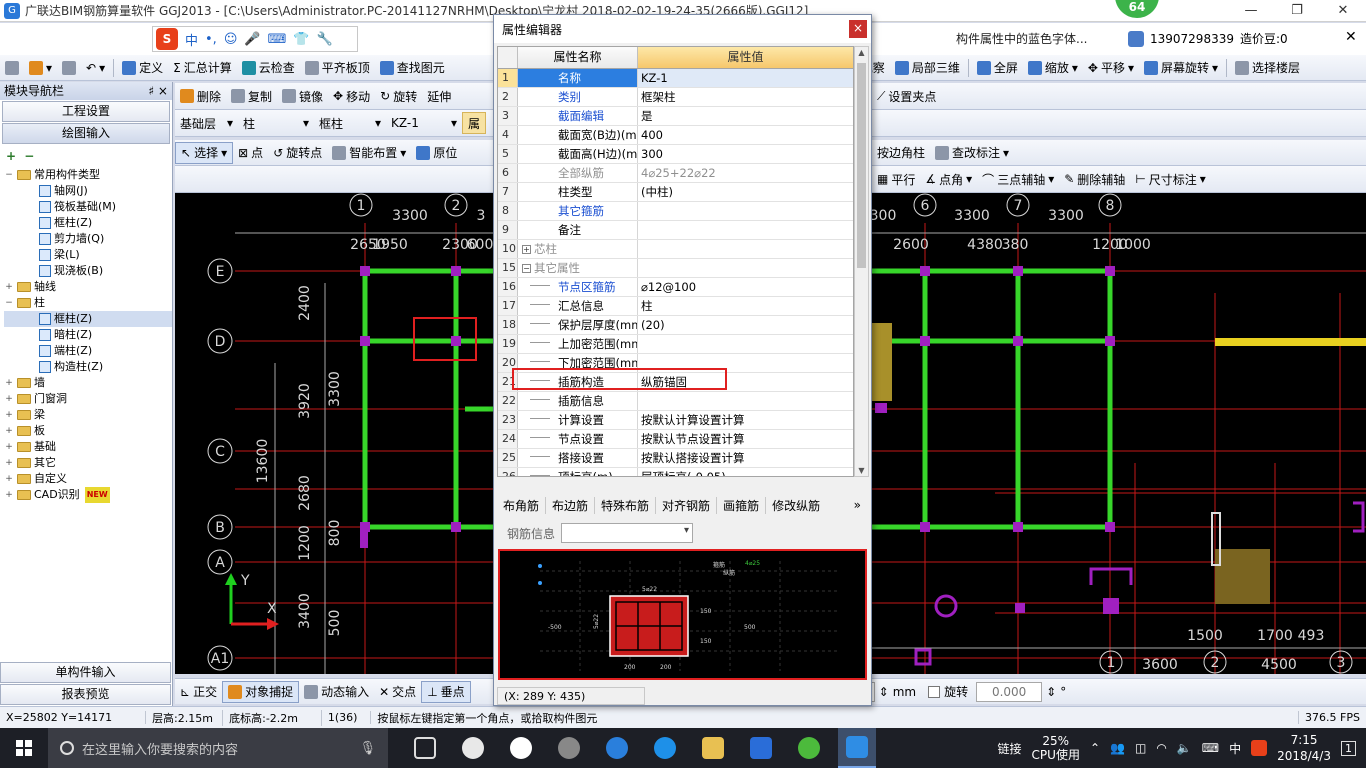 The height and width of the screenshot is (768, 1366). What do you see at coordinates (88, 367) in the screenshot?
I see `tree-node: 构造柱(Z)` at bounding box center [88, 367].